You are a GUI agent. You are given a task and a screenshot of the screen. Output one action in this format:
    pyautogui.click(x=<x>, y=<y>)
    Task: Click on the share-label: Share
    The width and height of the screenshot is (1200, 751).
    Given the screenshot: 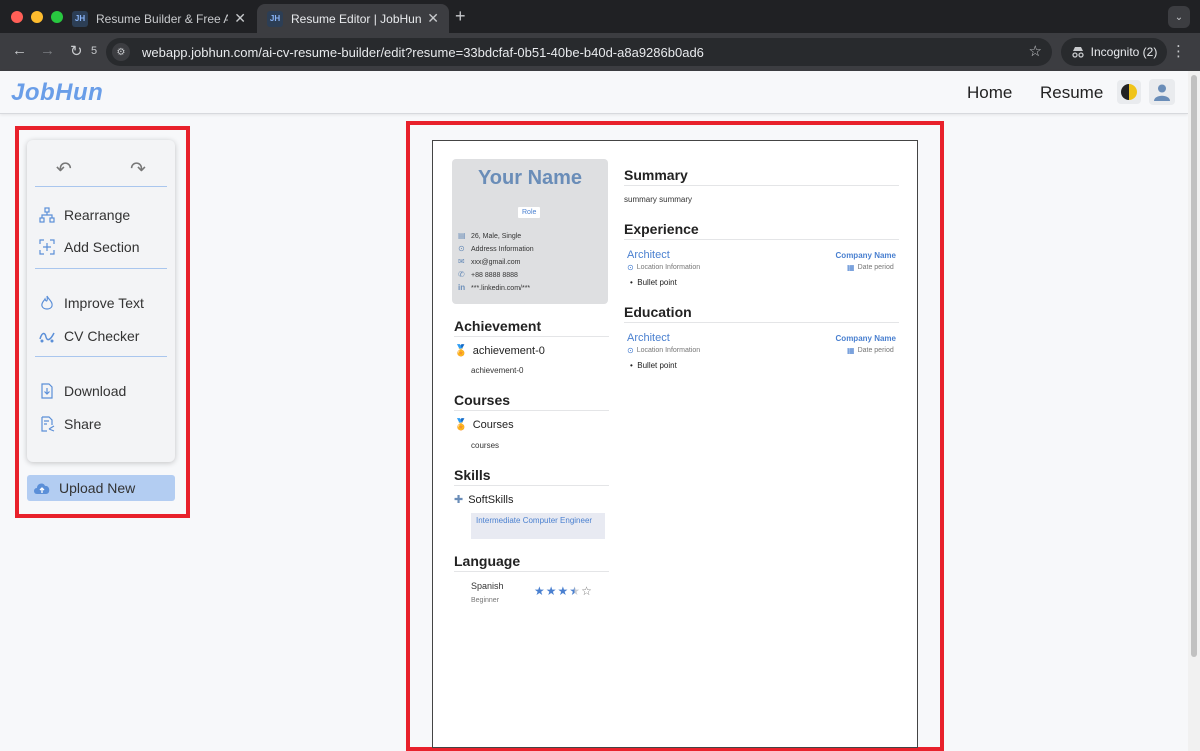 What is the action you would take?
    pyautogui.click(x=83, y=424)
    